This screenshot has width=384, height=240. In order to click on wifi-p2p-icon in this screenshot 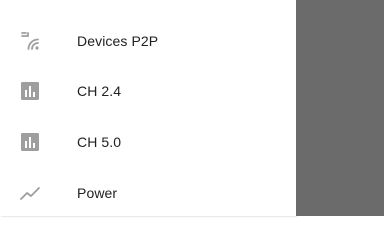, I will do `click(30, 41)`.